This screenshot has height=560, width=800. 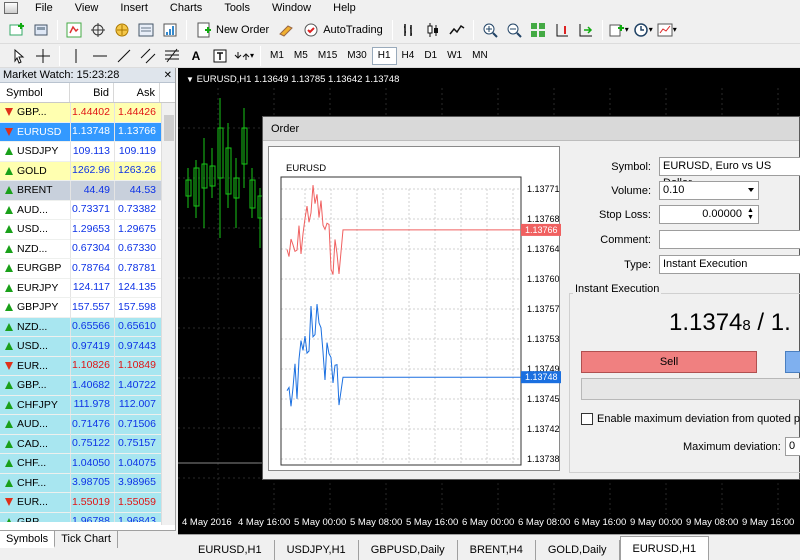 I want to click on zoom-in-button, so click(x=490, y=30).